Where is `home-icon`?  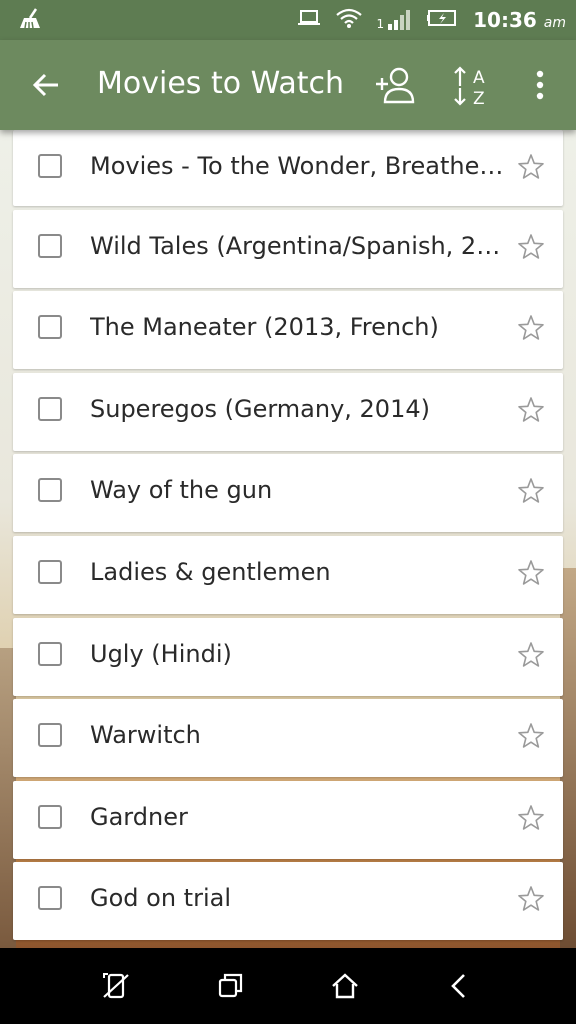
home-icon is located at coordinates (345, 986).